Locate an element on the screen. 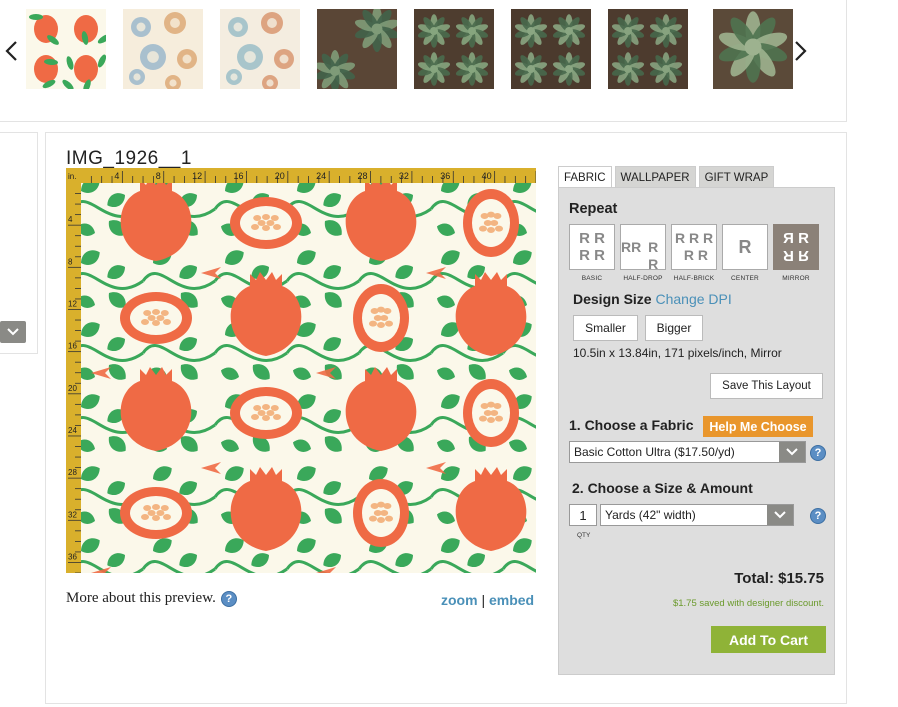  collapsed-dropdown-button is located at coordinates (13, 332).